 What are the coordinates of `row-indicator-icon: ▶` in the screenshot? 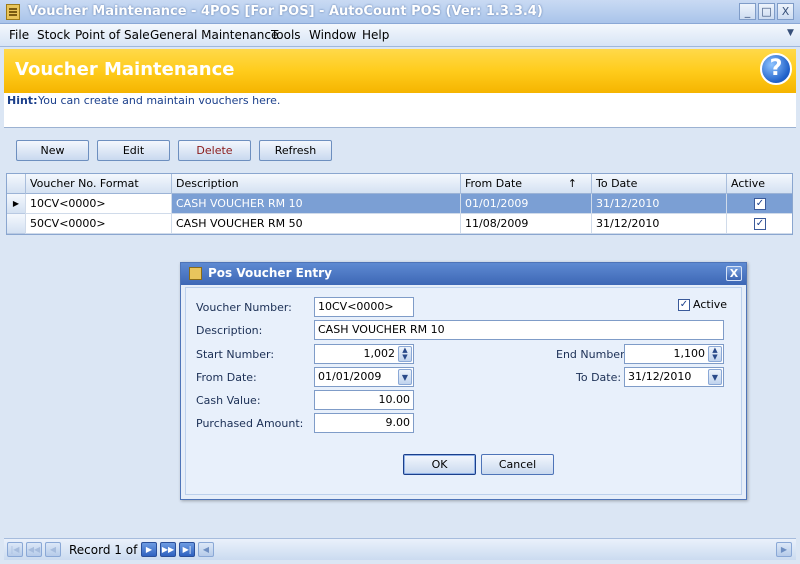 It's located at (16, 204).